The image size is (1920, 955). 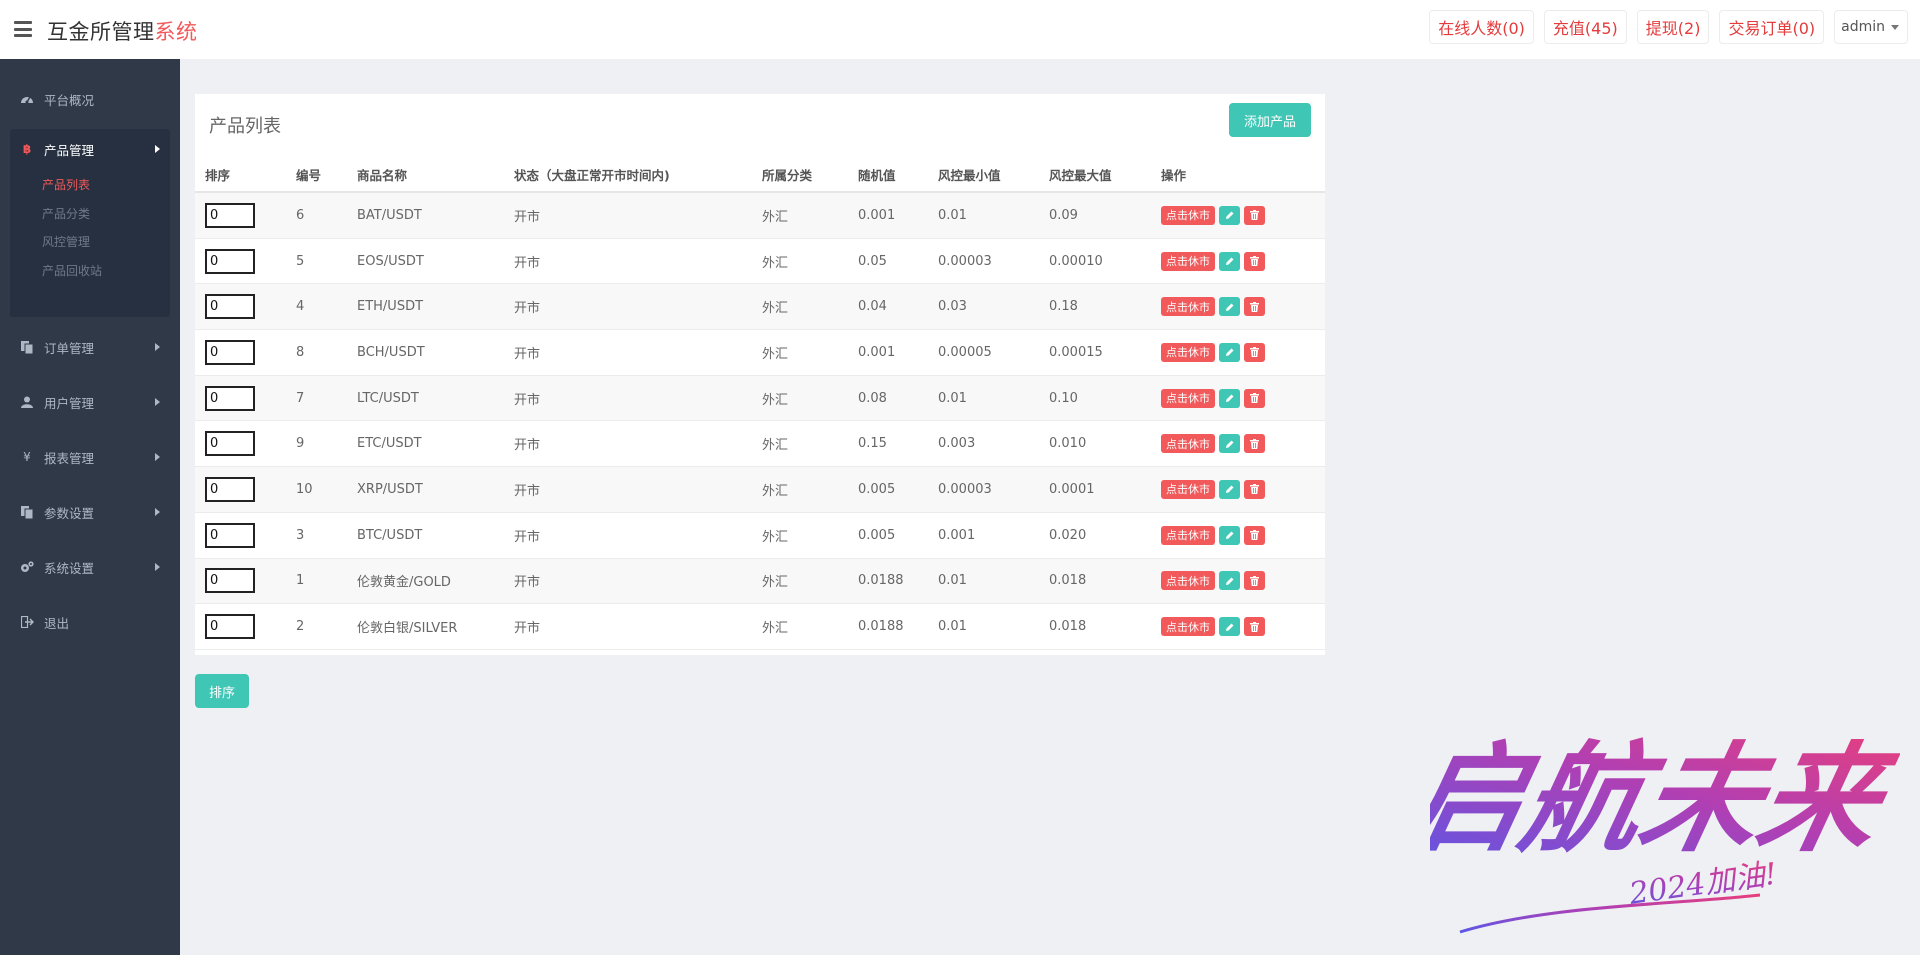 What do you see at coordinates (1772, 27) in the screenshot?
I see `trade-orders-button: 交易订单(0)` at bounding box center [1772, 27].